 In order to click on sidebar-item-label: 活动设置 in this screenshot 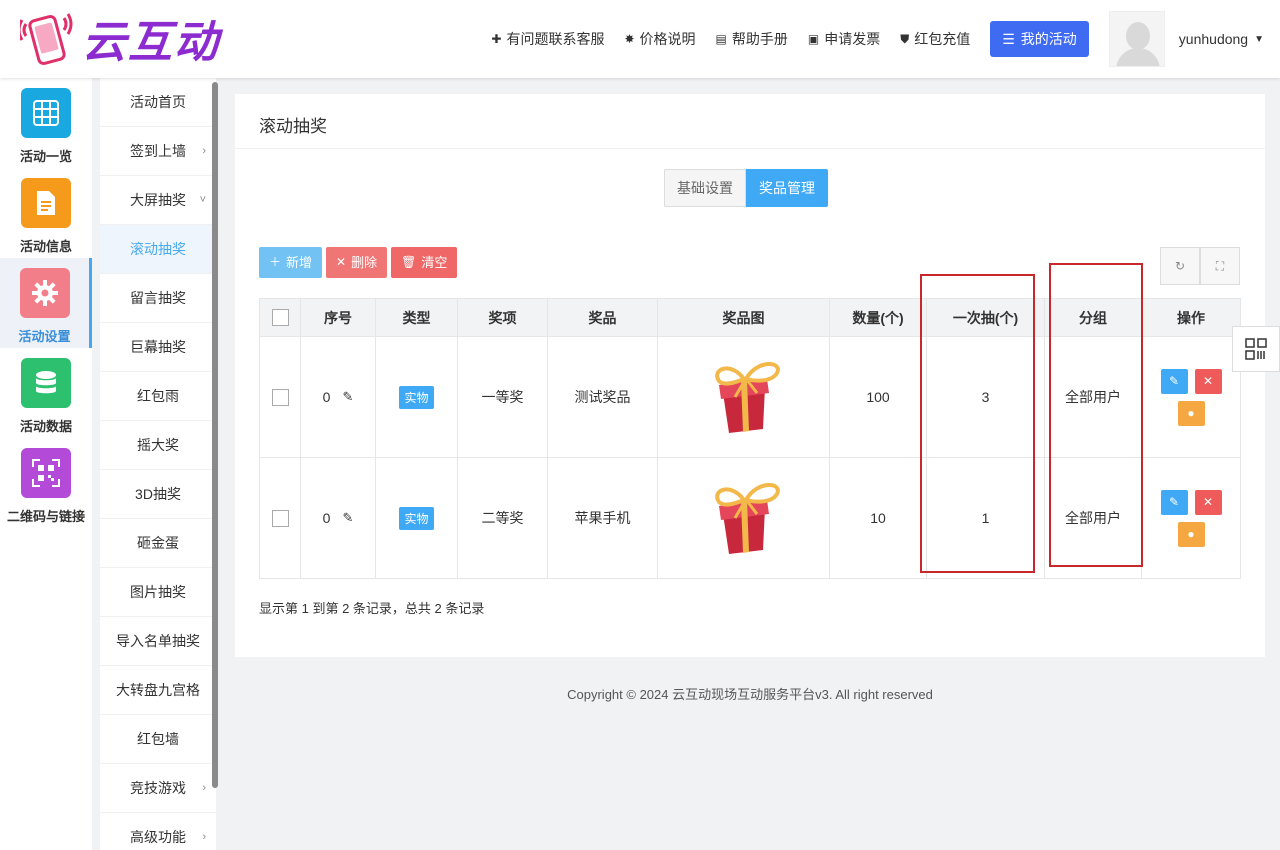, I will do `click(44, 336)`.